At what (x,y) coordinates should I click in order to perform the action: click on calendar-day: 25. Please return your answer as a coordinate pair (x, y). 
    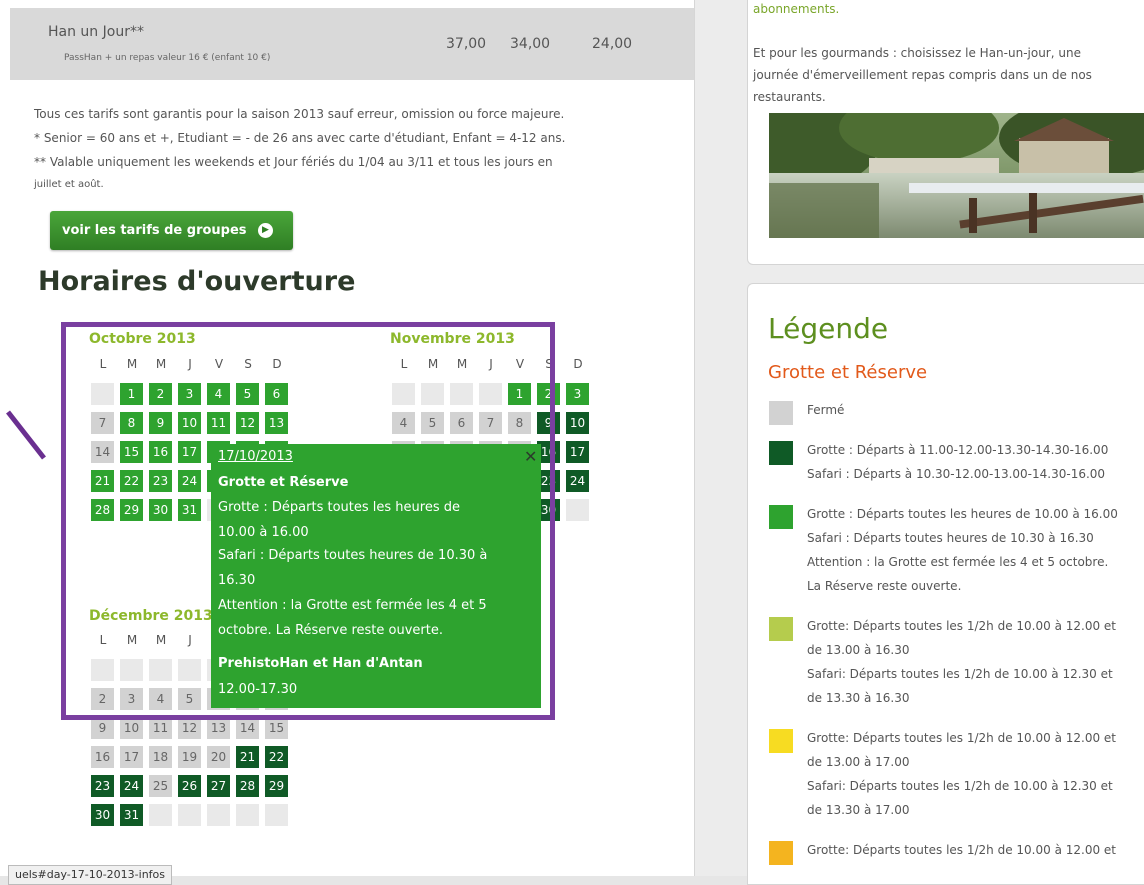
    Looking at the image, I should click on (160, 786).